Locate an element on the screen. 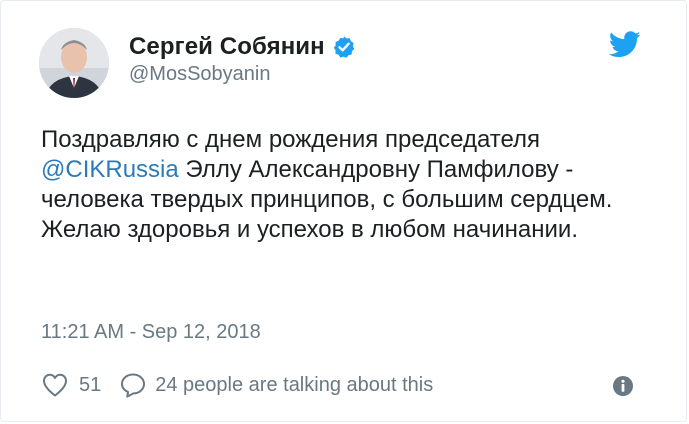 The width and height of the screenshot is (689, 424). avatar-portrait-icon is located at coordinates (74, 63).